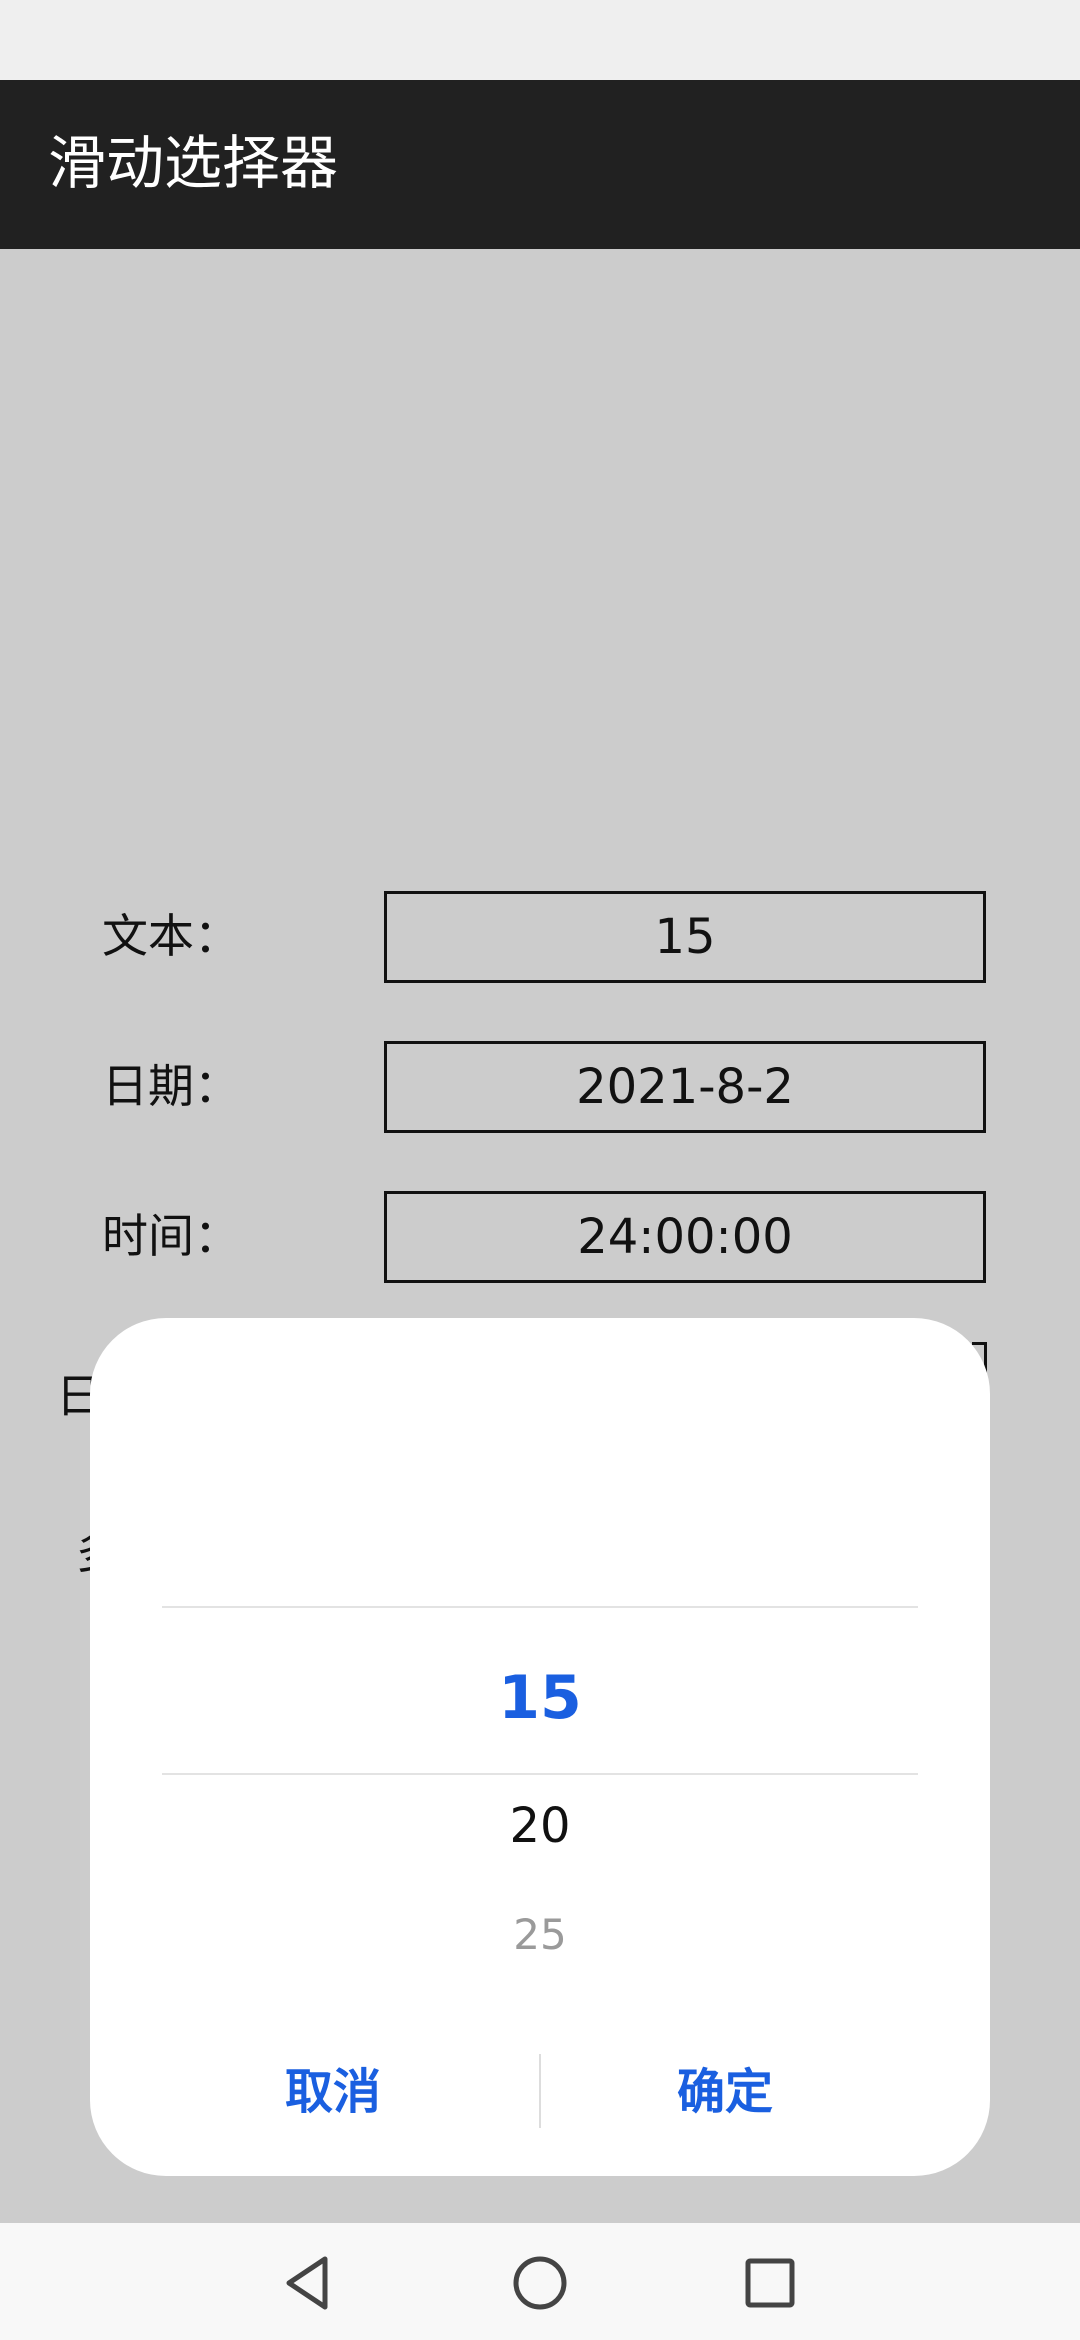 The image size is (1080, 2340). Describe the element at coordinates (770, 2283) in the screenshot. I see `recents-icon` at that location.